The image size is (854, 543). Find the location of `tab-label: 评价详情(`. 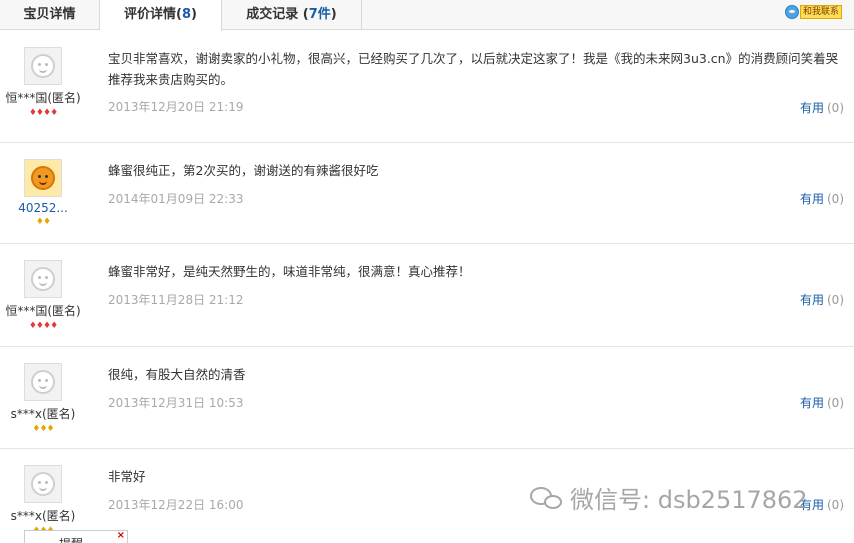

tab-label: 评价详情( is located at coordinates (153, 14).